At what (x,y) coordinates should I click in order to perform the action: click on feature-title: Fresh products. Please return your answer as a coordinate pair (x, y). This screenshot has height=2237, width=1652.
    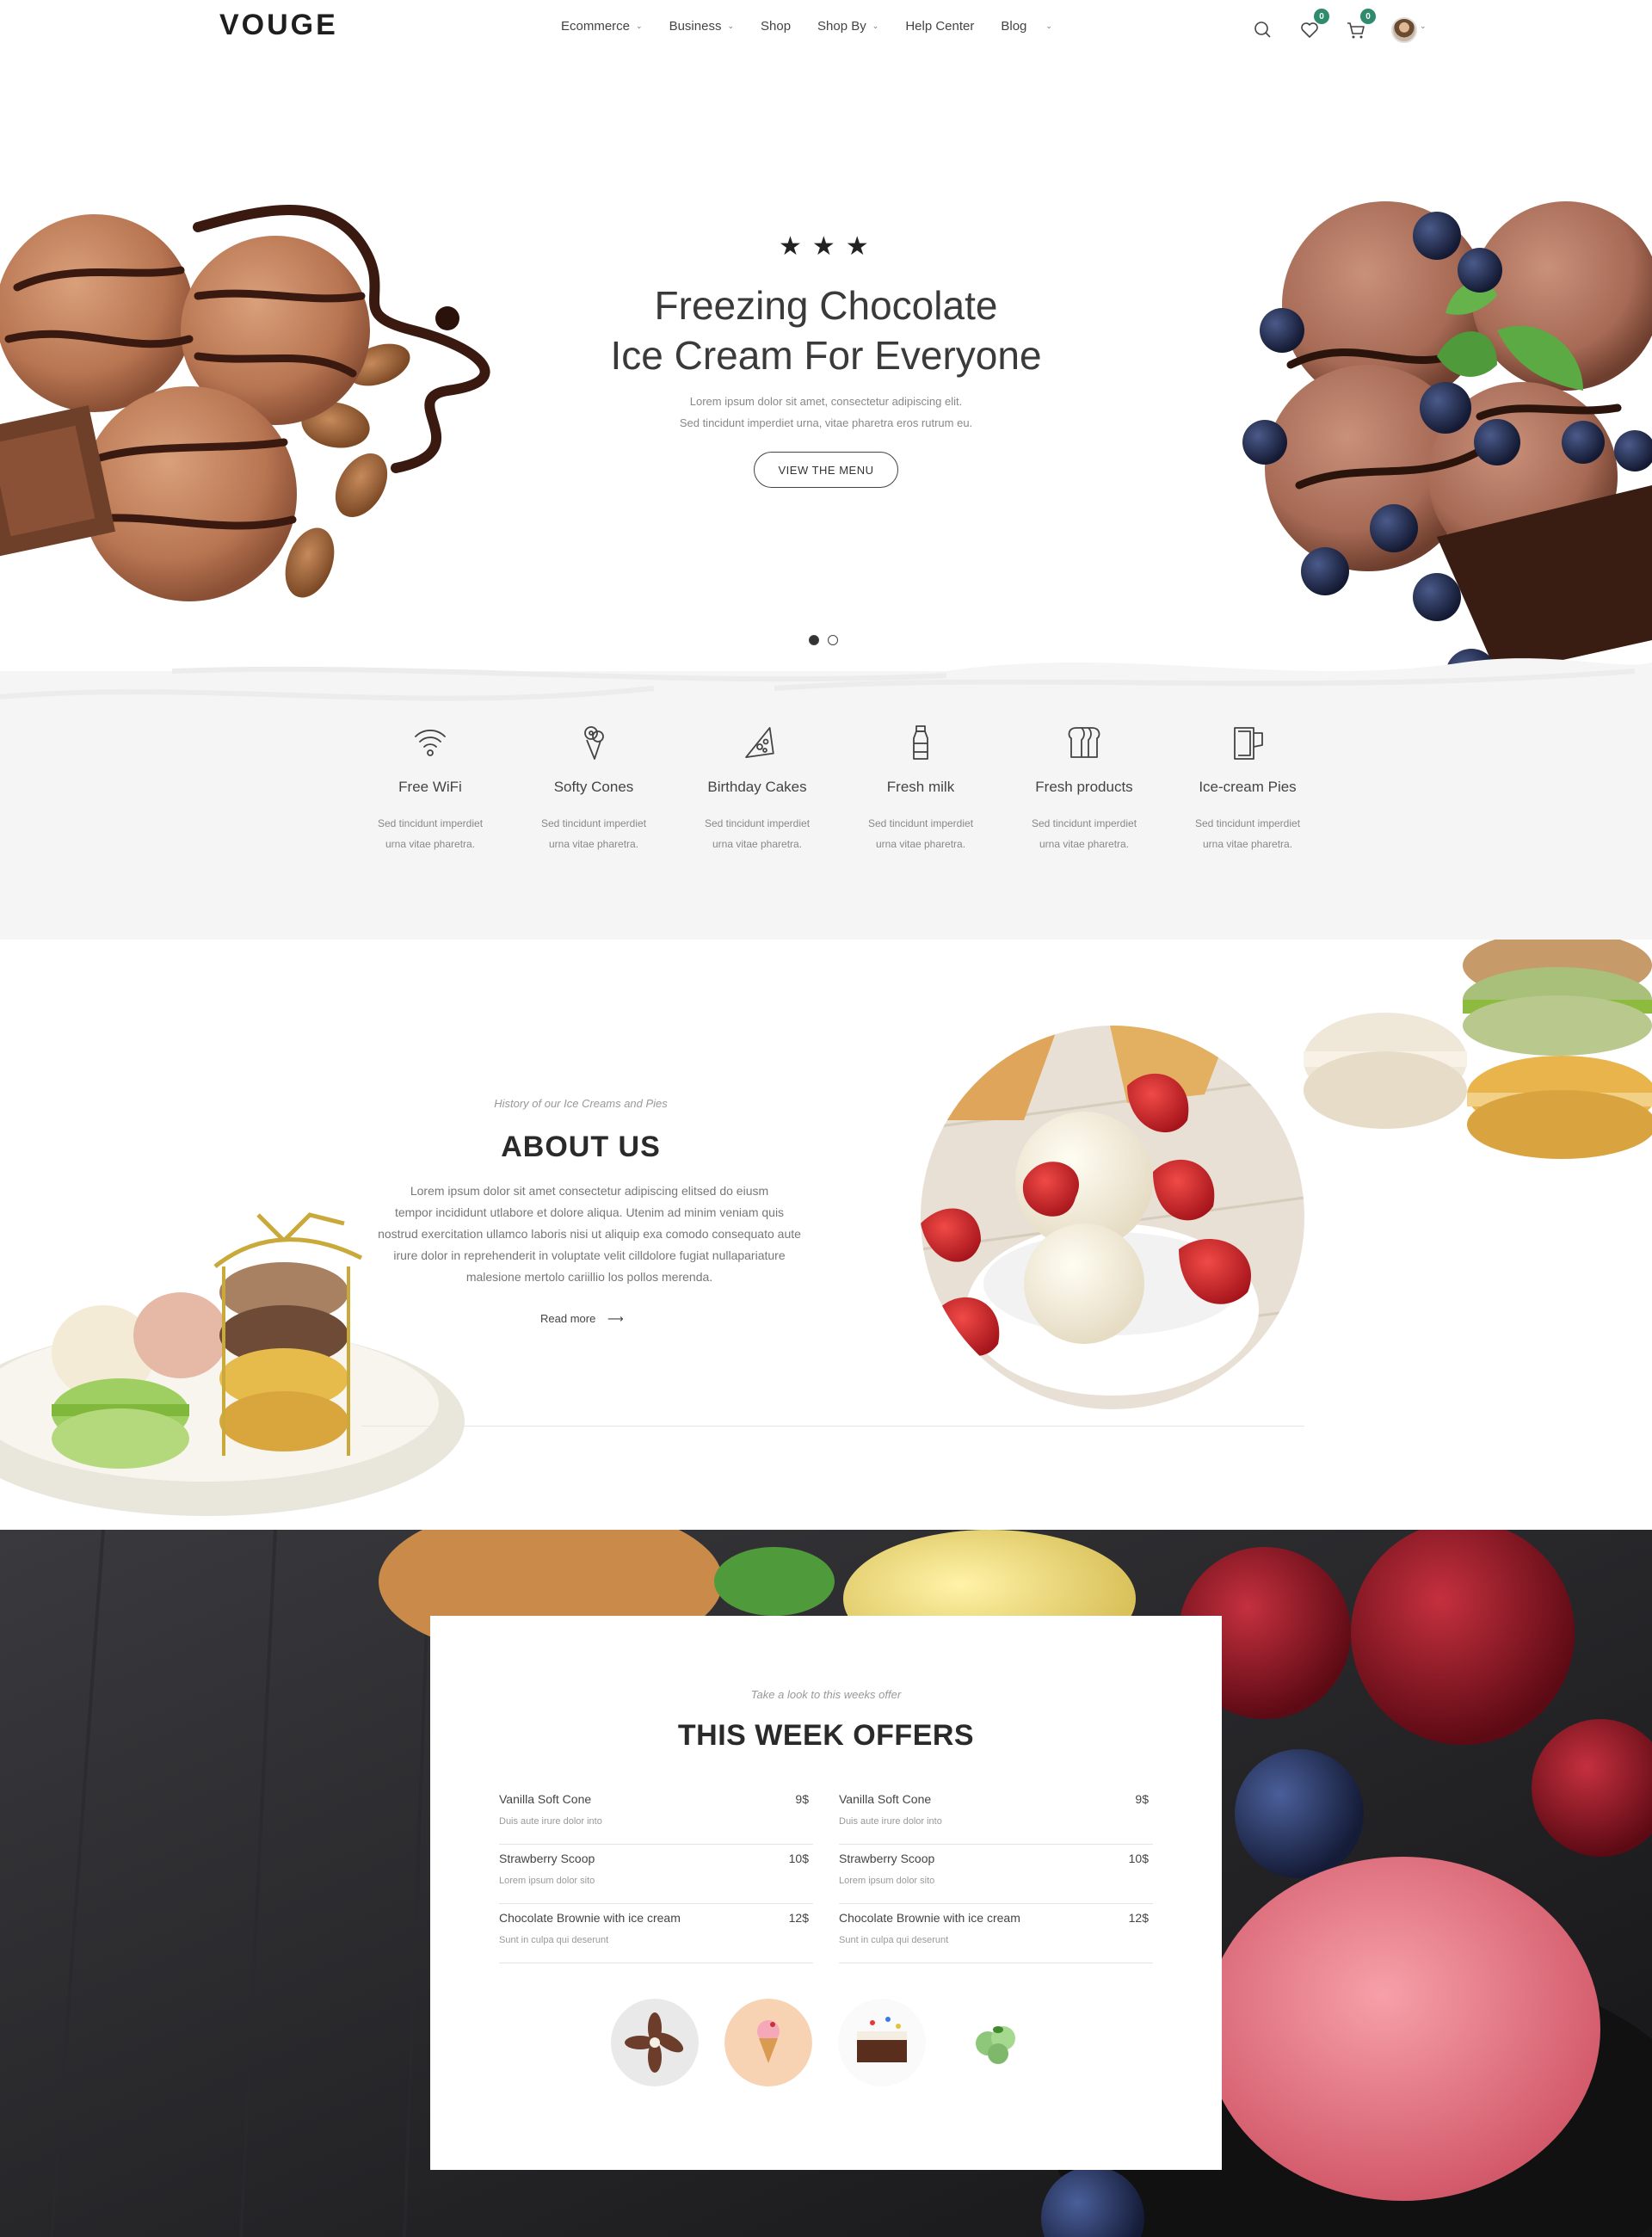
    Looking at the image, I should click on (1084, 787).